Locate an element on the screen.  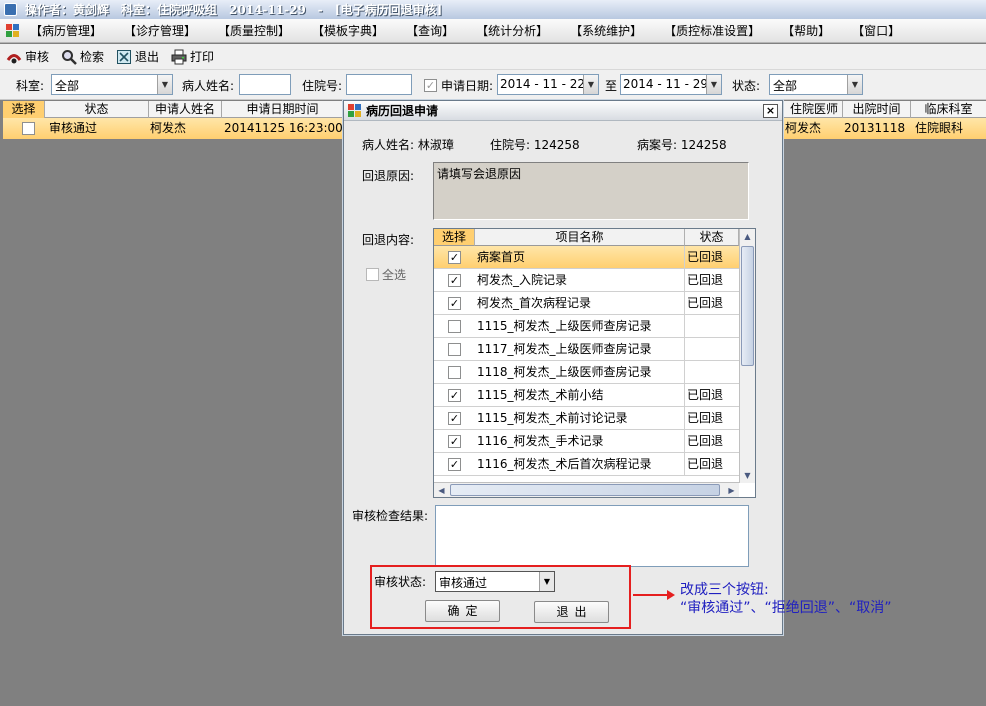
items-col-name: 项目名称 is located at coordinates (580, 237).